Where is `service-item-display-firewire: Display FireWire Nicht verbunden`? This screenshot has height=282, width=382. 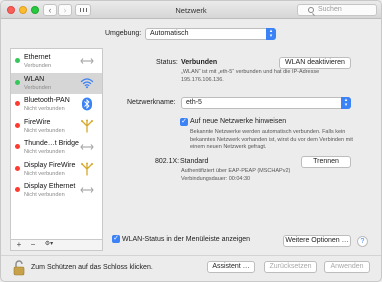
service-item-display-firewire: Display FireWire Nicht verbunden is located at coordinates (56, 169).